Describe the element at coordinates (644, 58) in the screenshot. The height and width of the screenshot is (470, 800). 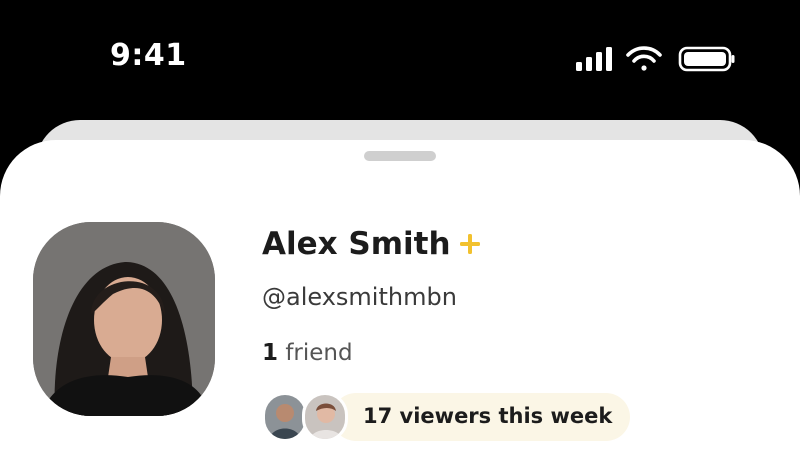
I see `wifi-icon` at that location.